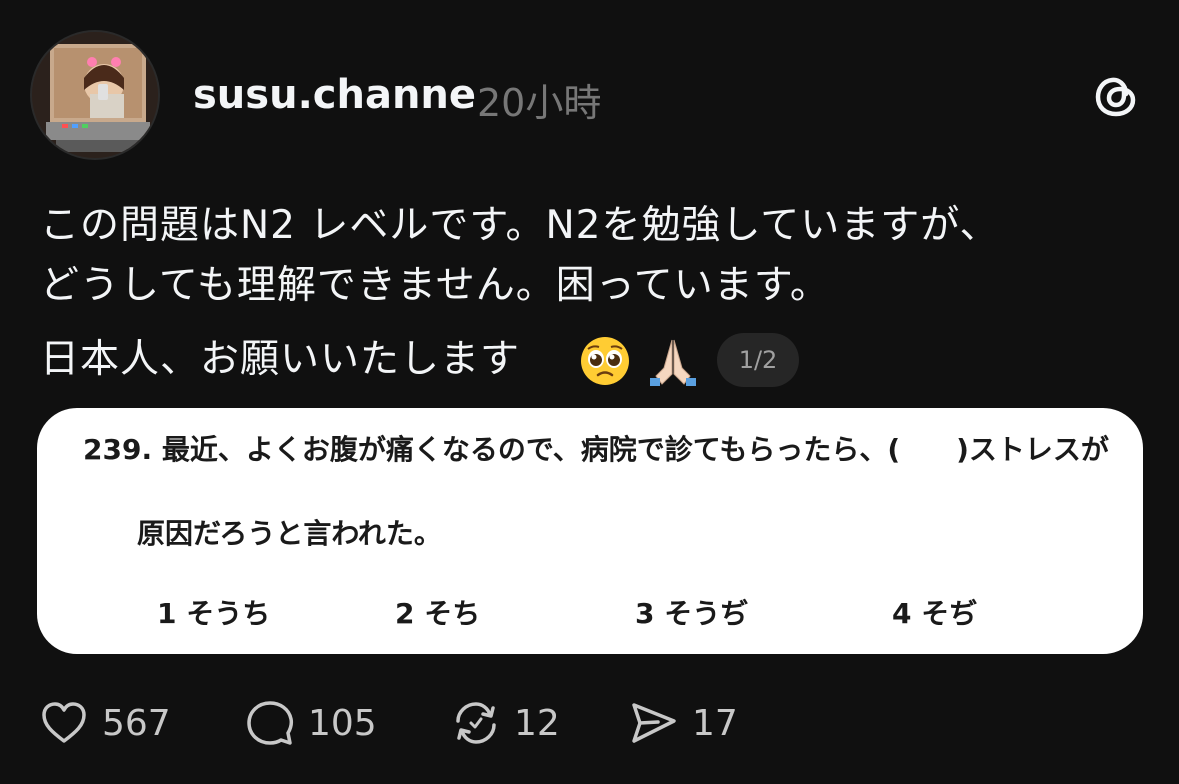  Describe the element at coordinates (605, 361) in the screenshot. I see `pleading-face-emoji` at that location.